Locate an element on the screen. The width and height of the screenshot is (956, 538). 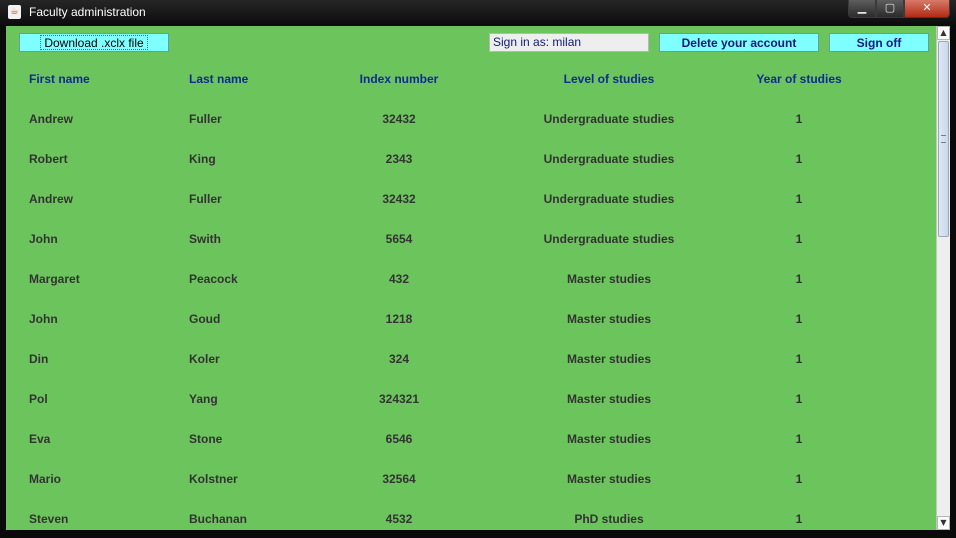
close-icon: ✕ is located at coordinates (927, 9).